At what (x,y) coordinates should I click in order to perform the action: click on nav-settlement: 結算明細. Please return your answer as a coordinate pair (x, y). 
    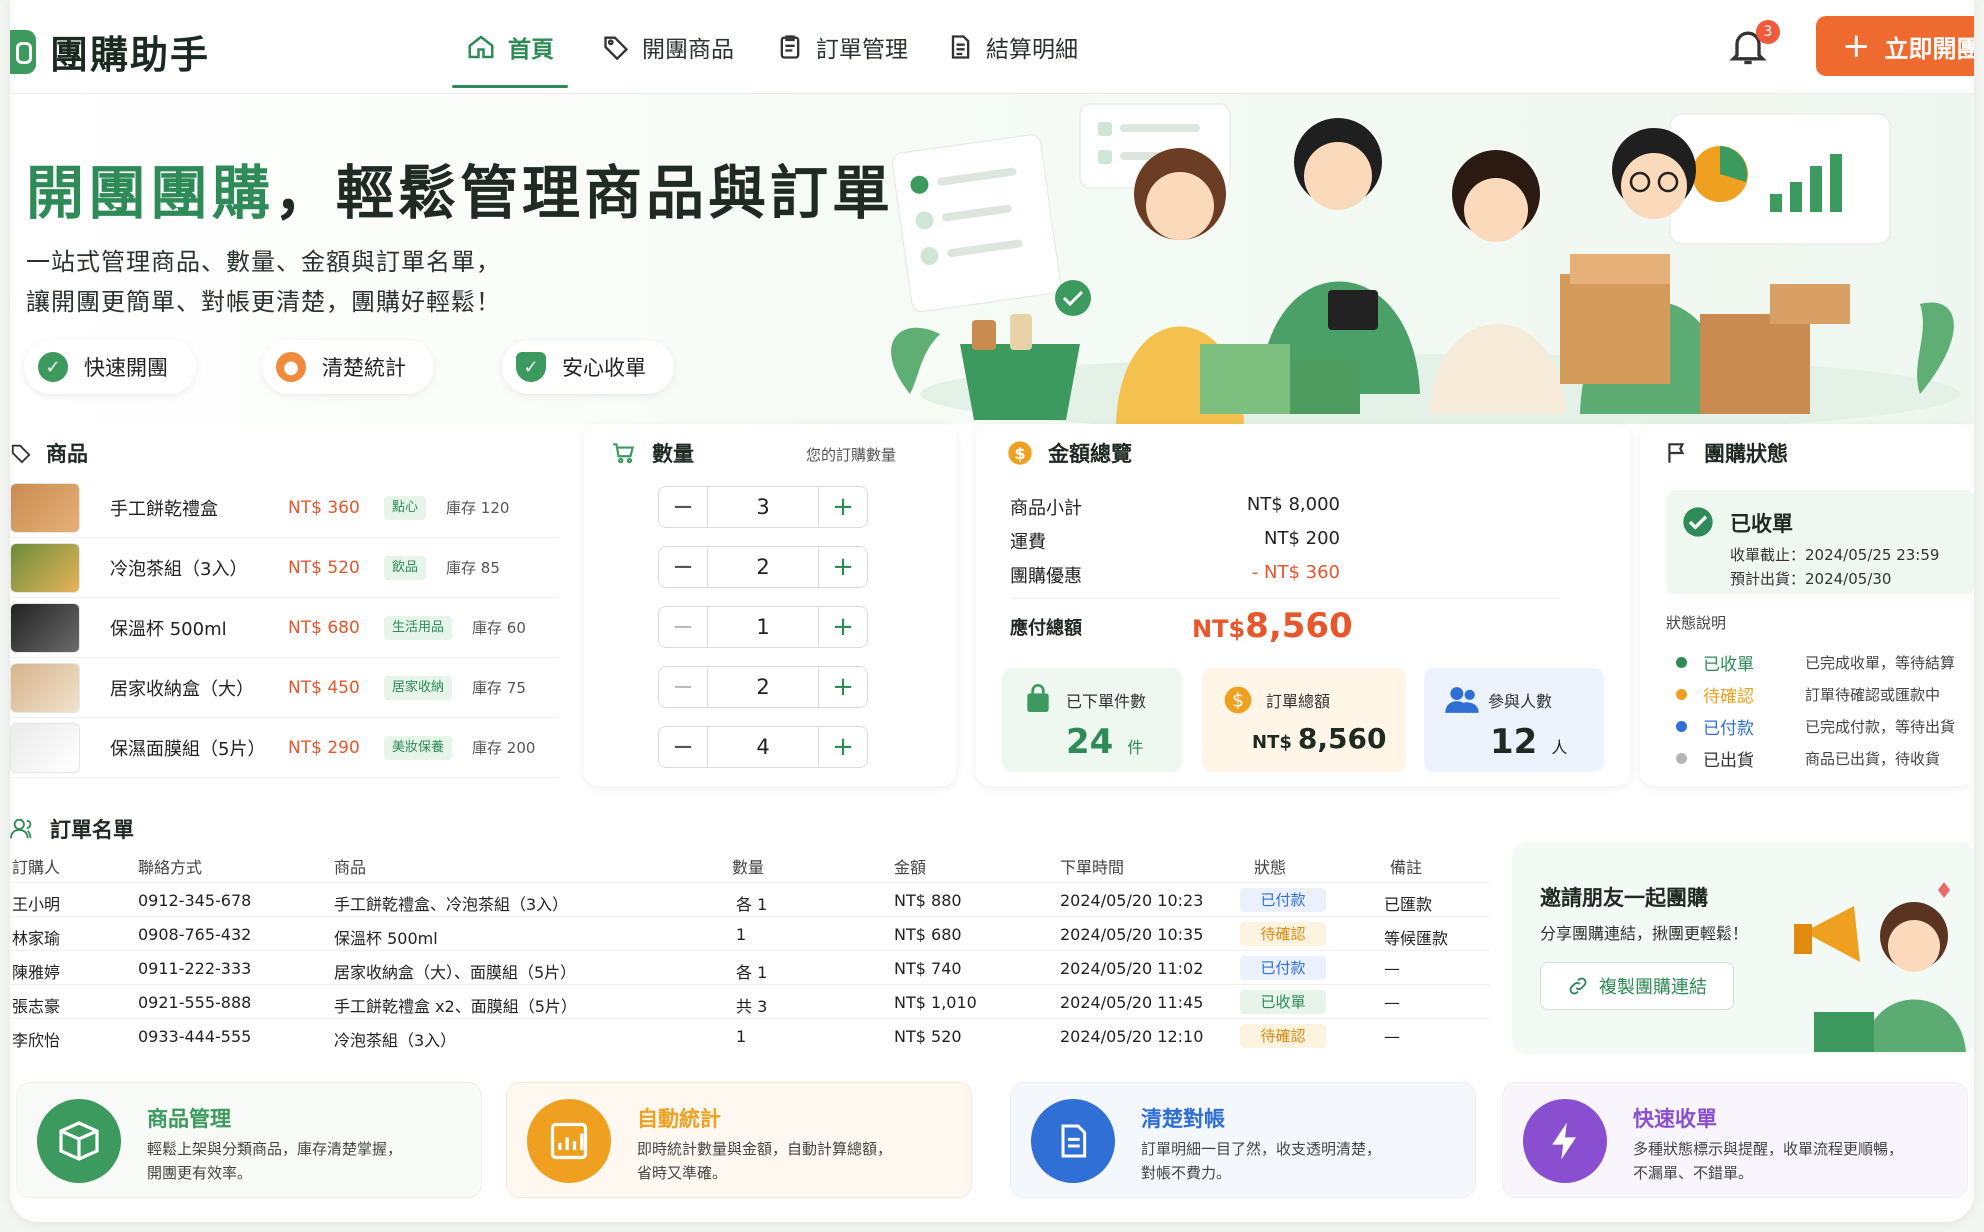
    Looking at the image, I should click on (1012, 47).